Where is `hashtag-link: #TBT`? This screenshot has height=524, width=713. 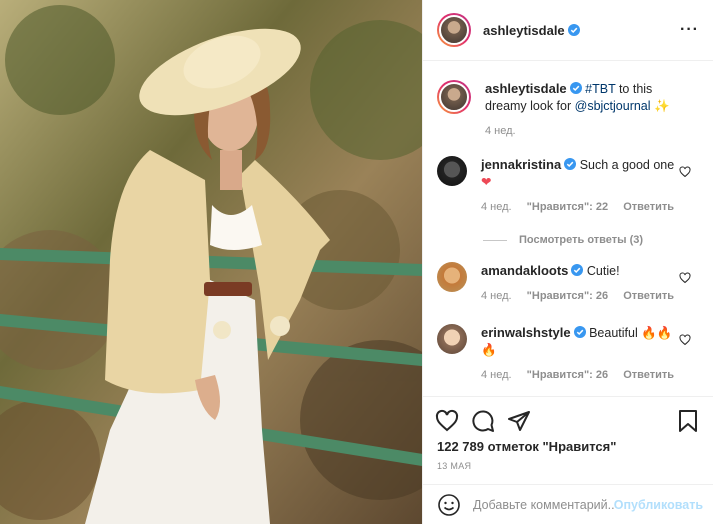
hashtag-link: #TBT is located at coordinates (600, 89).